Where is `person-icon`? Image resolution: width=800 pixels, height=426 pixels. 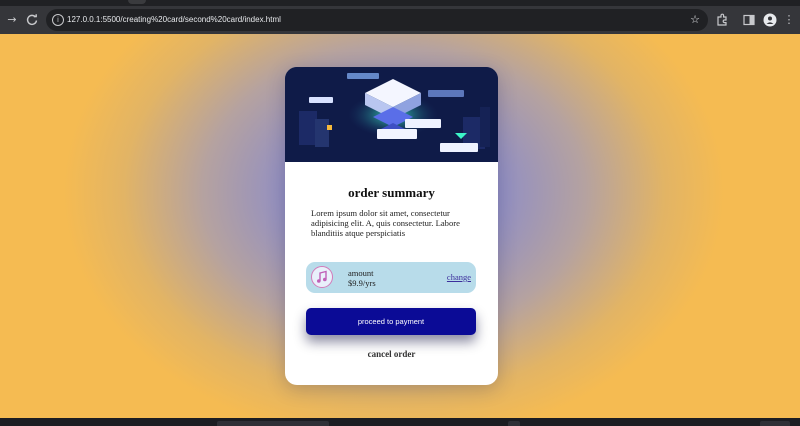
person-icon is located at coordinates (770, 20).